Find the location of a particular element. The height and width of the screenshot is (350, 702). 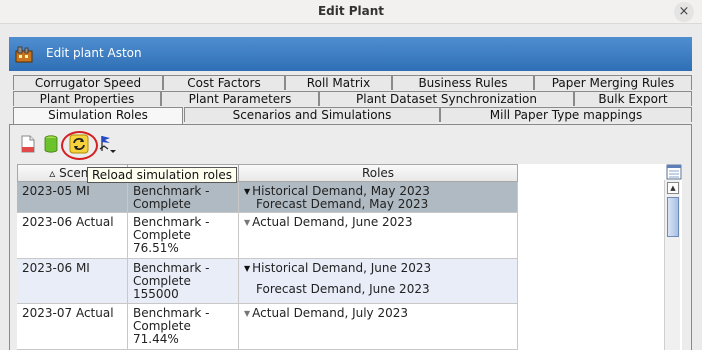

tab-plant-dataset-synchronization: Plant Dataset Synchronization is located at coordinates (446, 98).